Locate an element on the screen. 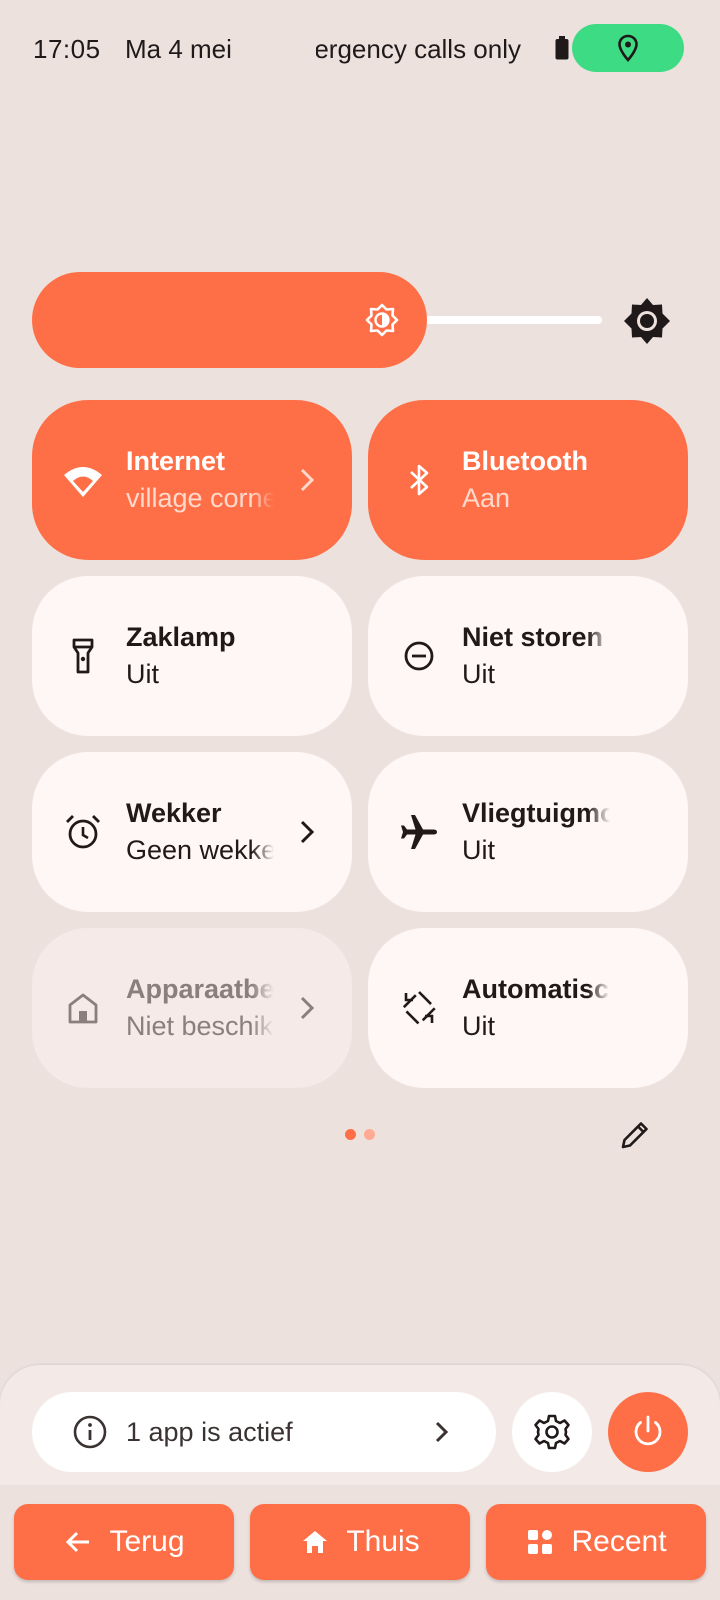 This screenshot has height=1600, width=720. settings-button is located at coordinates (552, 1432).